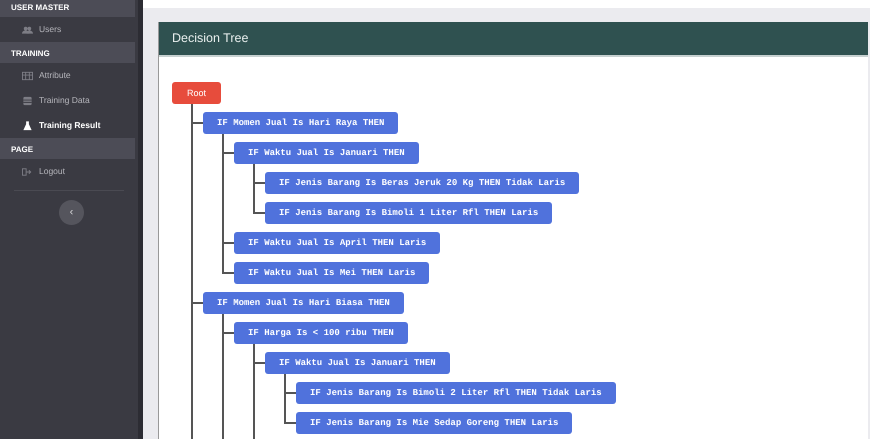  Describe the element at coordinates (67, 148) in the screenshot. I see `section-heading: PAGE` at that location.